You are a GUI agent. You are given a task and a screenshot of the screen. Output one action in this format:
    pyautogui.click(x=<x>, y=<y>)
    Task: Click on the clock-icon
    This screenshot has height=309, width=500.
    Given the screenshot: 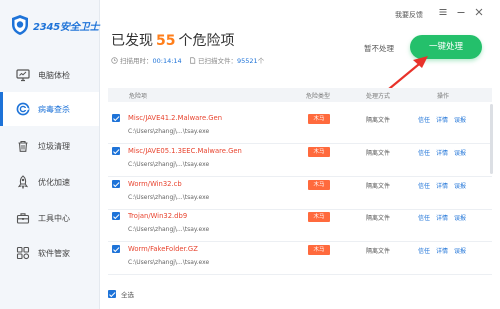 What is the action you would take?
    pyautogui.click(x=114, y=60)
    